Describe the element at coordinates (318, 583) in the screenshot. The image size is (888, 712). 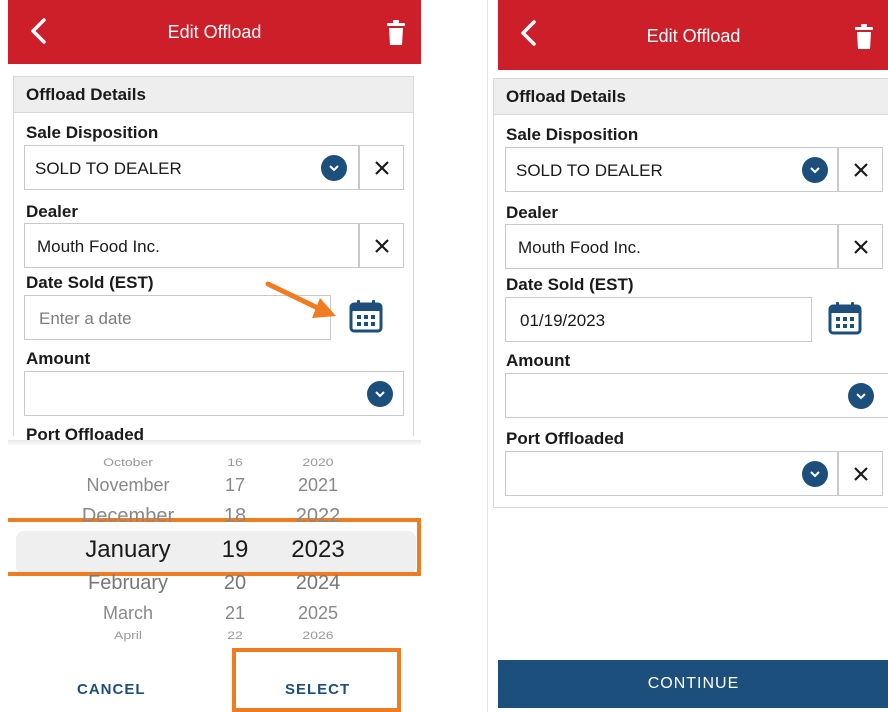
I see `picker-year-option: 2024` at that location.